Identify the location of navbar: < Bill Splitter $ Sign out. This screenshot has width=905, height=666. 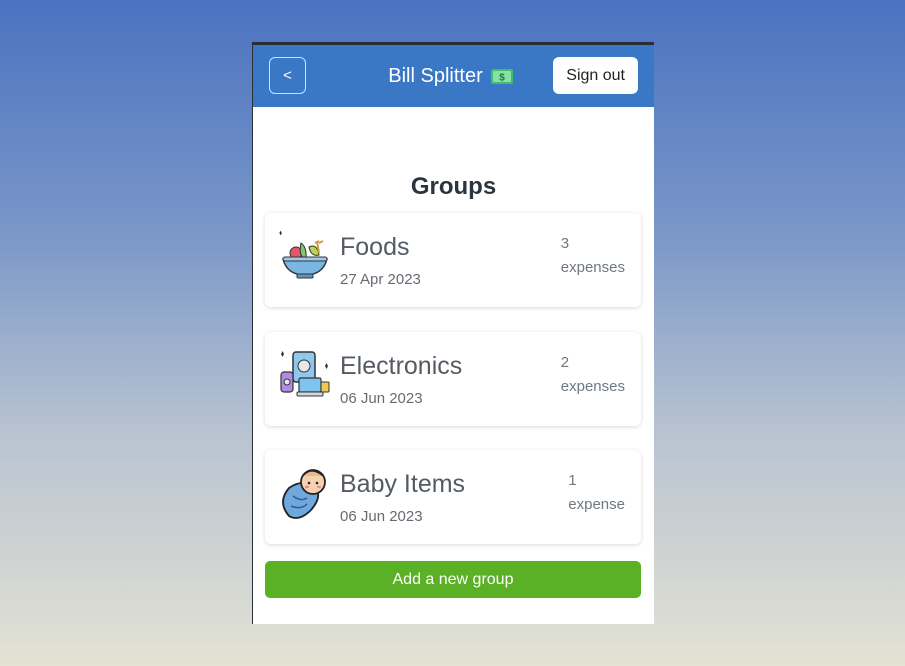
(453, 76).